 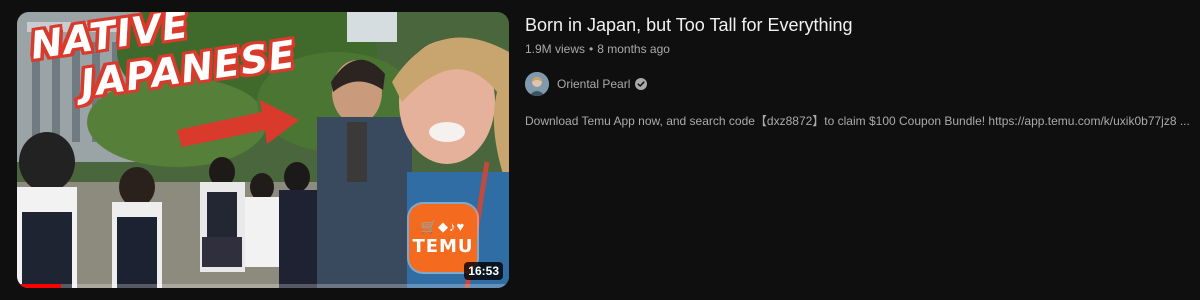 What do you see at coordinates (857, 49) in the screenshot?
I see `video-metadata: 1.9M views • 8 months ago` at bounding box center [857, 49].